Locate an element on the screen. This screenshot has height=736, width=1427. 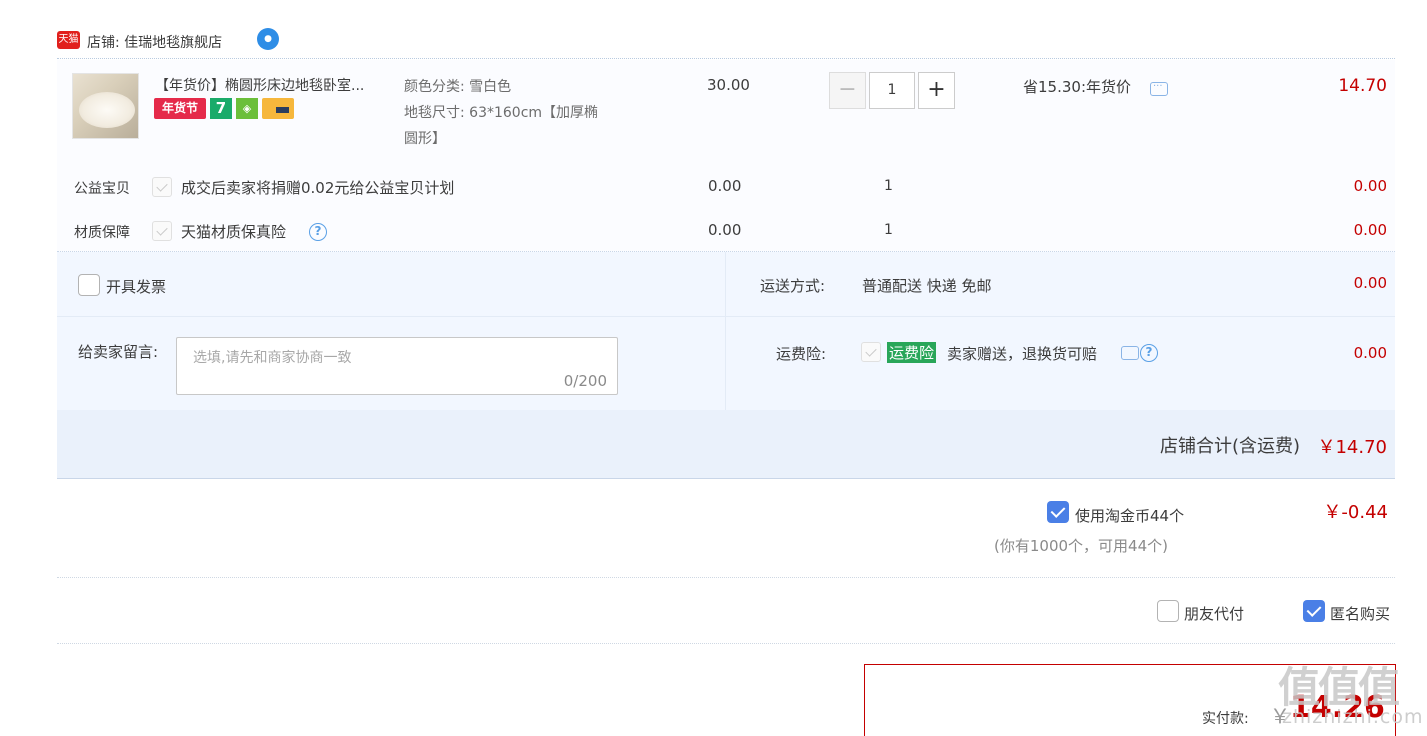
taojinbi-label: 使用淘金币44个 is located at coordinates (1130, 516).